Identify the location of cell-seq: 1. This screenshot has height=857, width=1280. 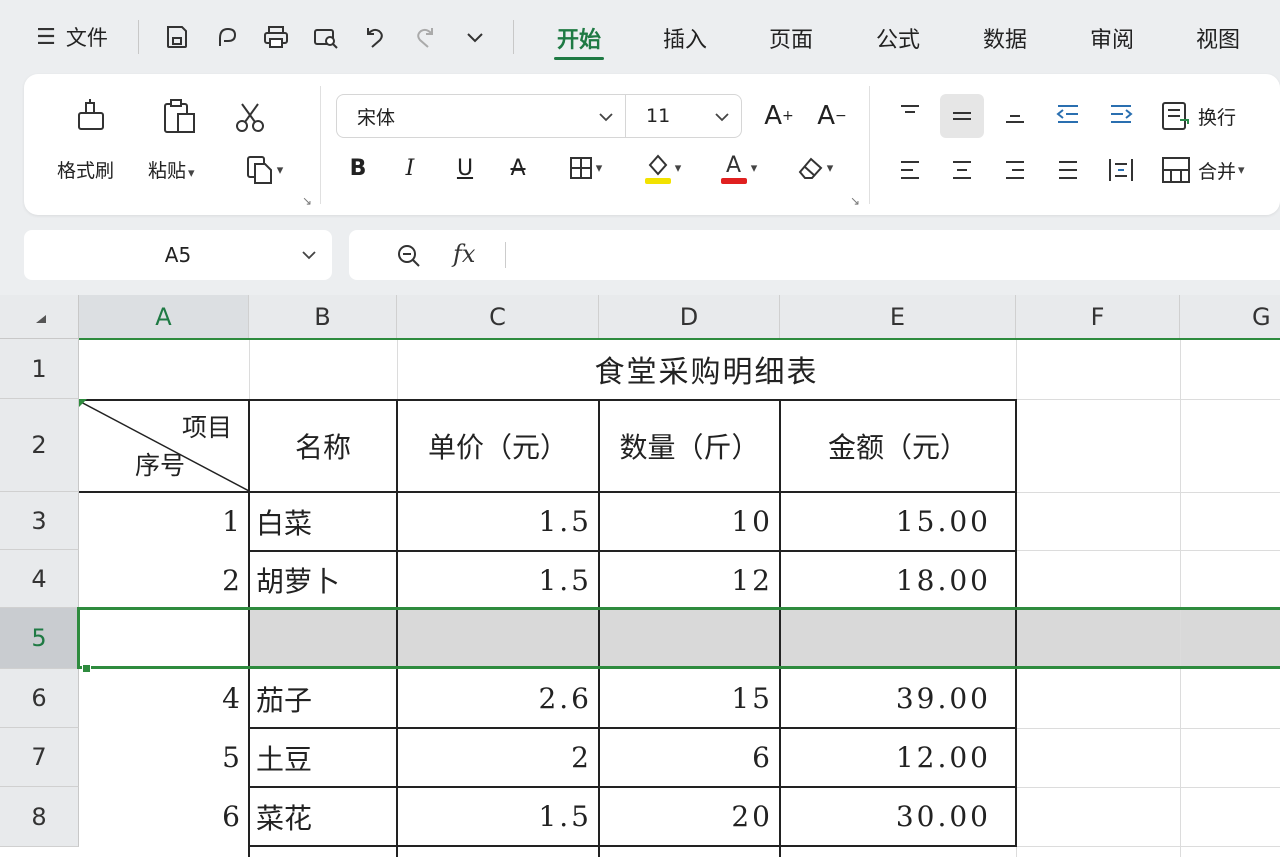
(164, 521).